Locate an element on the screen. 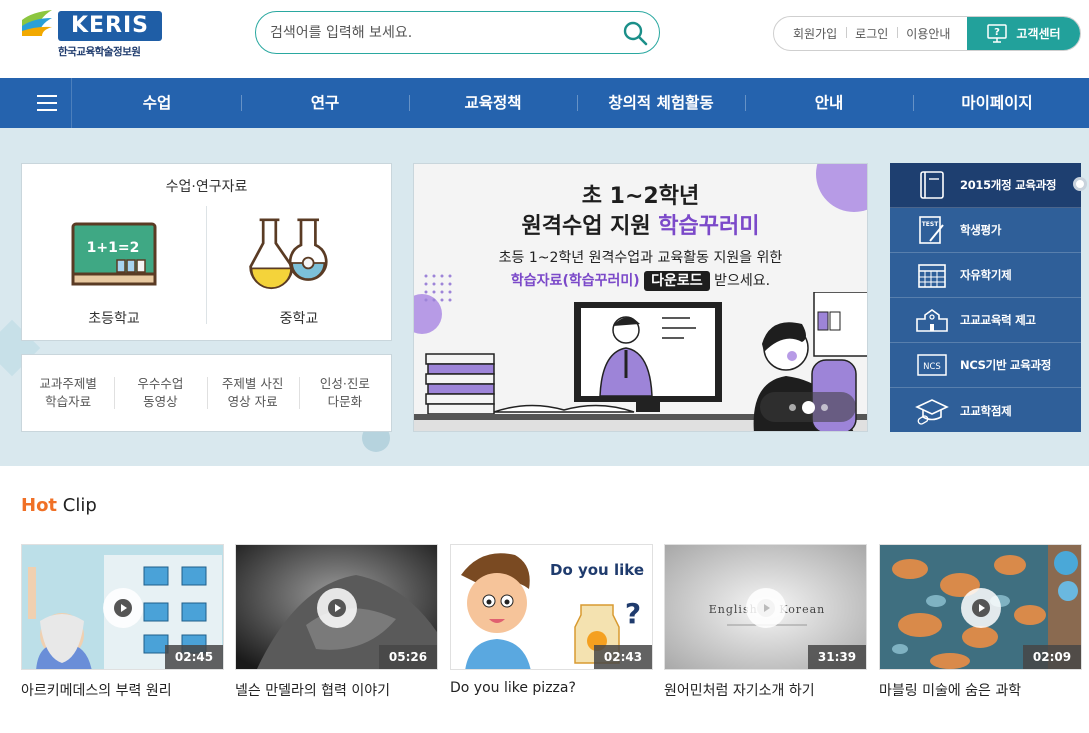  middle-school-link: 중학교 is located at coordinates (299, 269).